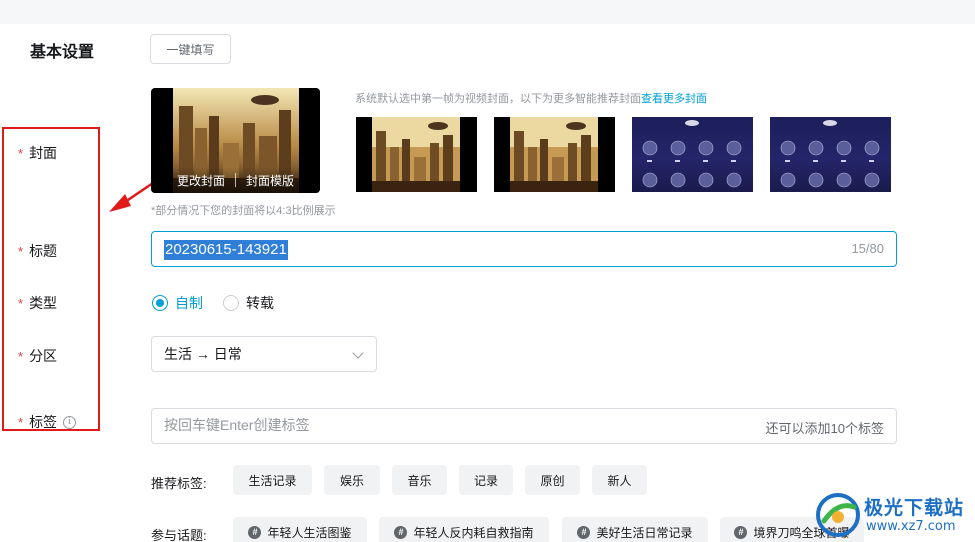 This screenshot has width=975, height=542. I want to click on cover-hint: 系统默认选中第一帧为视频封面，以下为更多智能推荐封面查看更多封面, so click(531, 98).